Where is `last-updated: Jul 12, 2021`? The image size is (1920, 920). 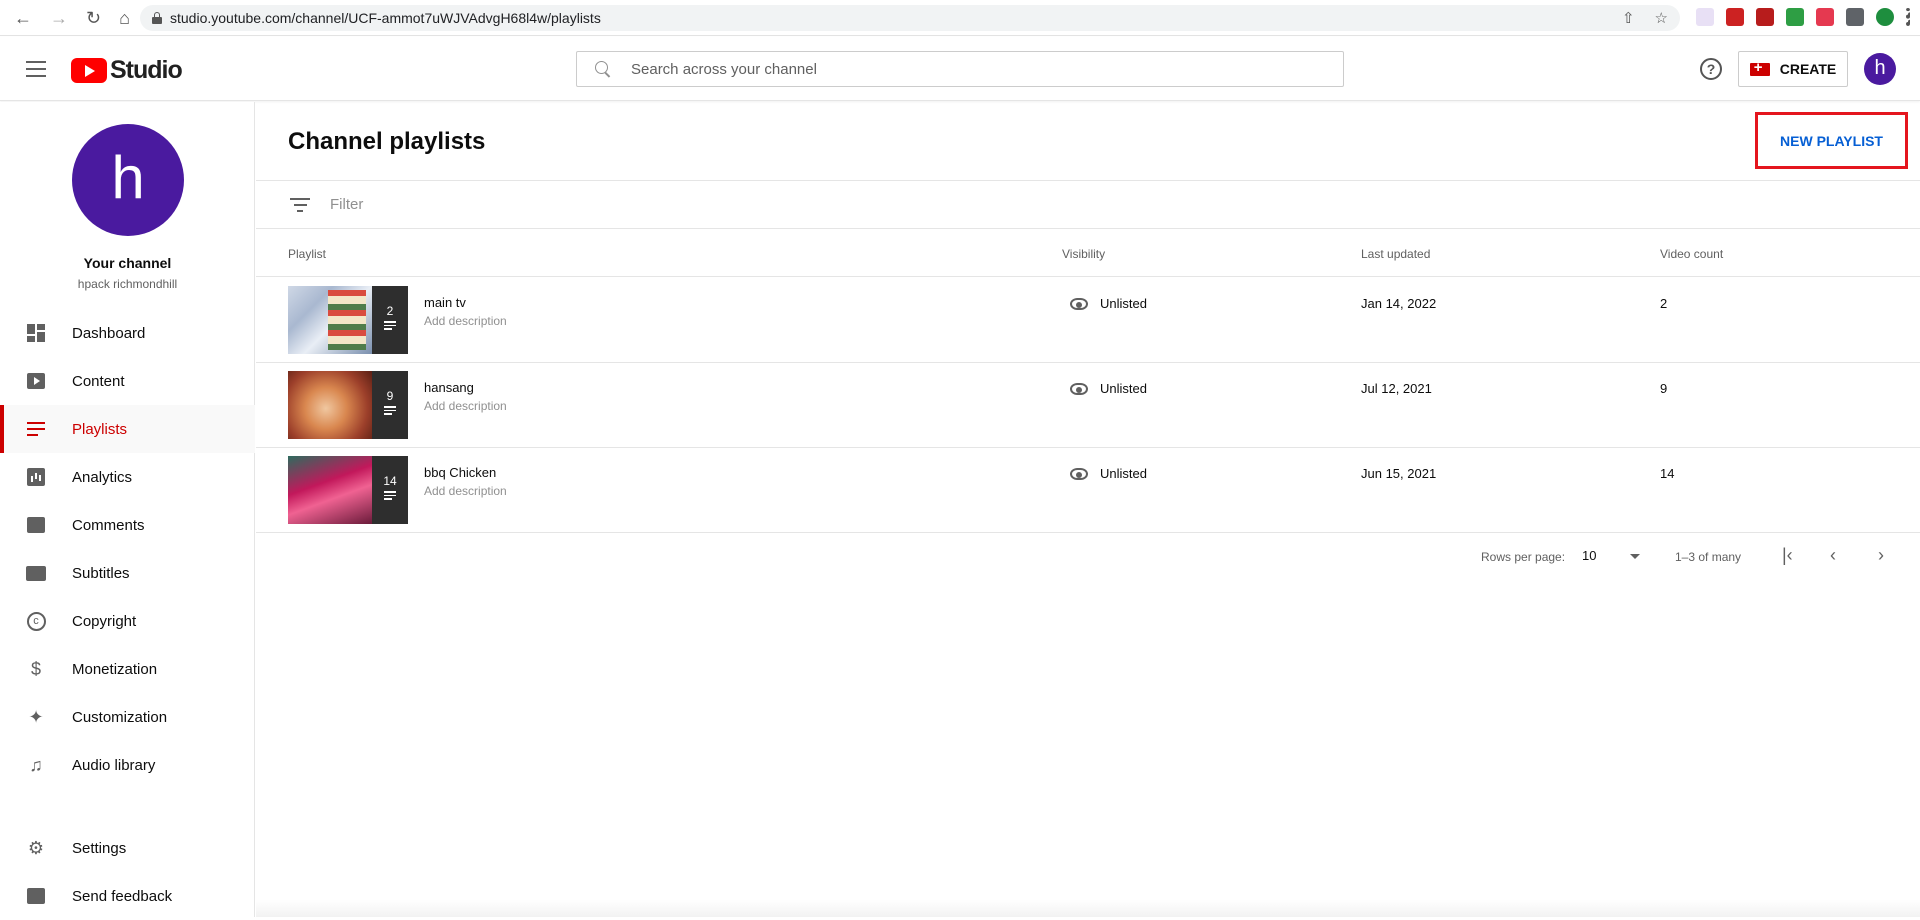 last-updated: Jul 12, 2021 is located at coordinates (1396, 388).